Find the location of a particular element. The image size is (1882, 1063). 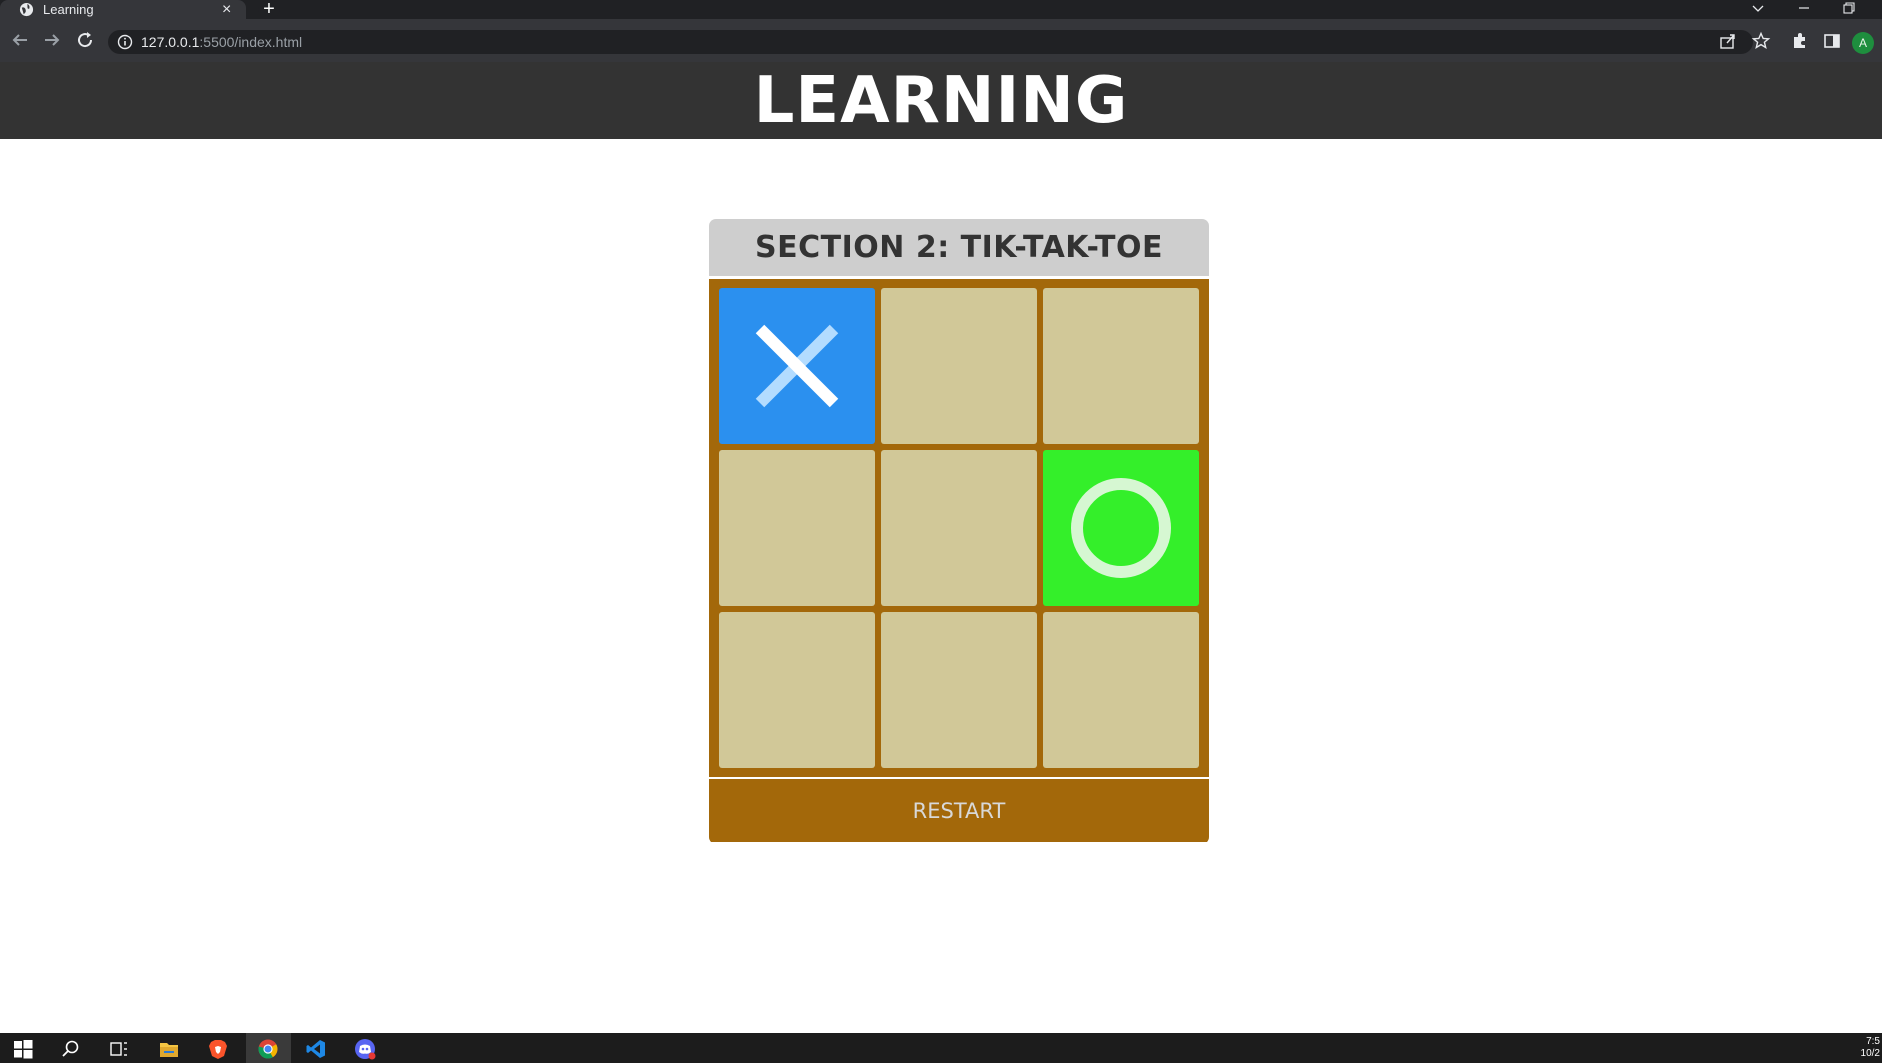

section-title: SECTION 2: TIK-TAK-TOE is located at coordinates (959, 247).